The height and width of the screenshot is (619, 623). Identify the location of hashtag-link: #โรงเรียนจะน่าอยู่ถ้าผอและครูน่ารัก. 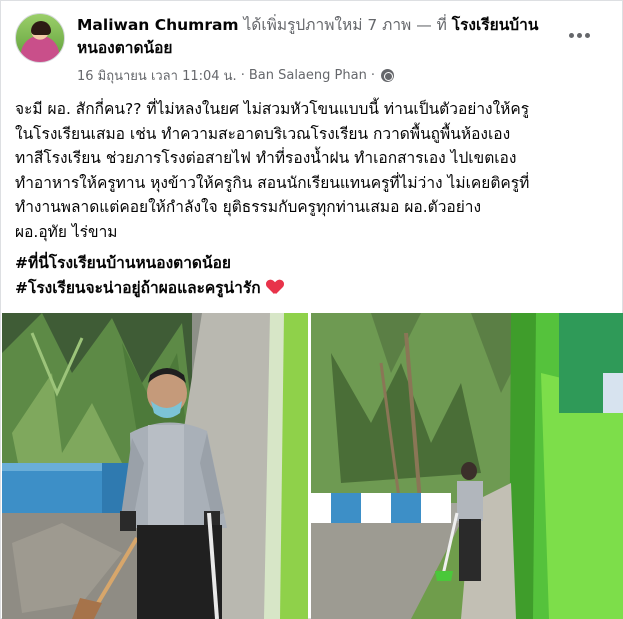
(138, 288).